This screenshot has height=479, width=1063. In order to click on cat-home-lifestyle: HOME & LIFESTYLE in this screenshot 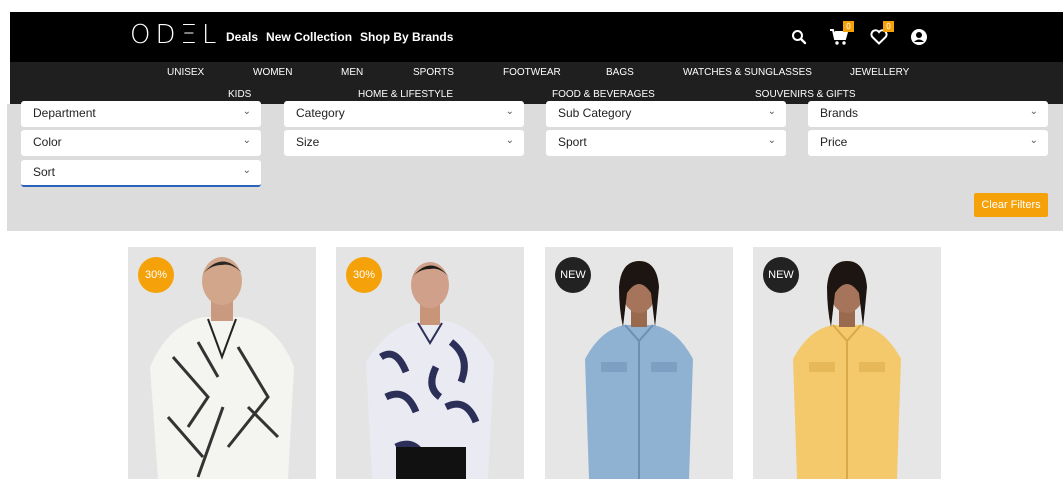, I will do `click(405, 94)`.